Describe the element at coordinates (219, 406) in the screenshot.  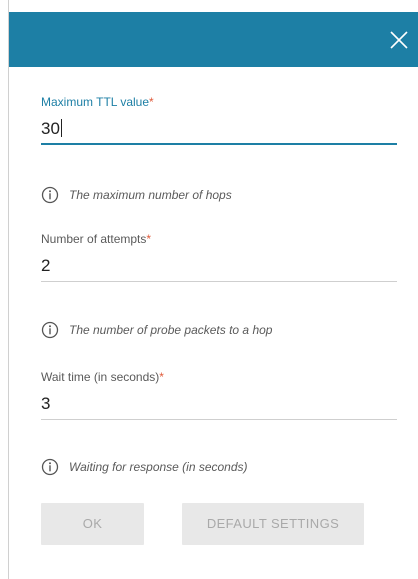
I see `wait-time-input: 3` at that location.